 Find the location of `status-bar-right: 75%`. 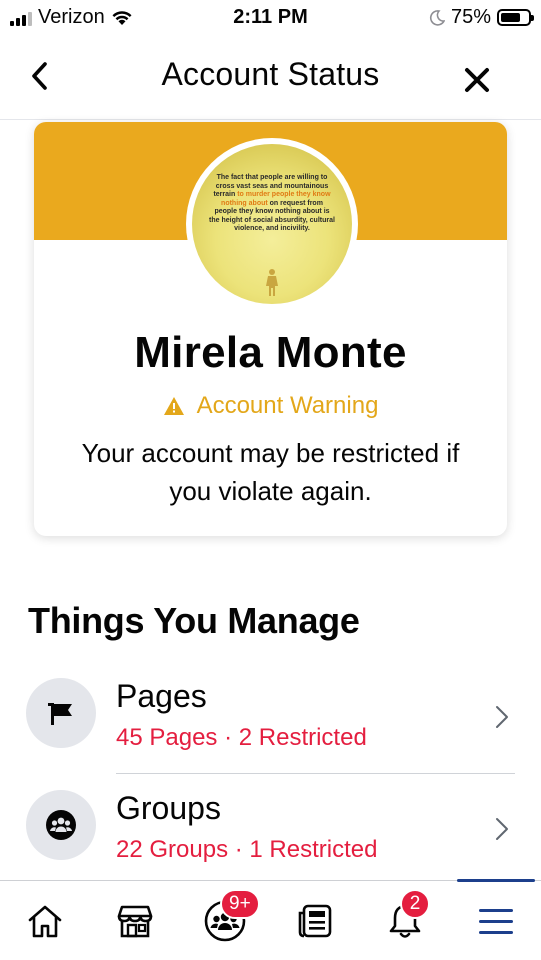

status-bar-right: 75% is located at coordinates (481, 17).